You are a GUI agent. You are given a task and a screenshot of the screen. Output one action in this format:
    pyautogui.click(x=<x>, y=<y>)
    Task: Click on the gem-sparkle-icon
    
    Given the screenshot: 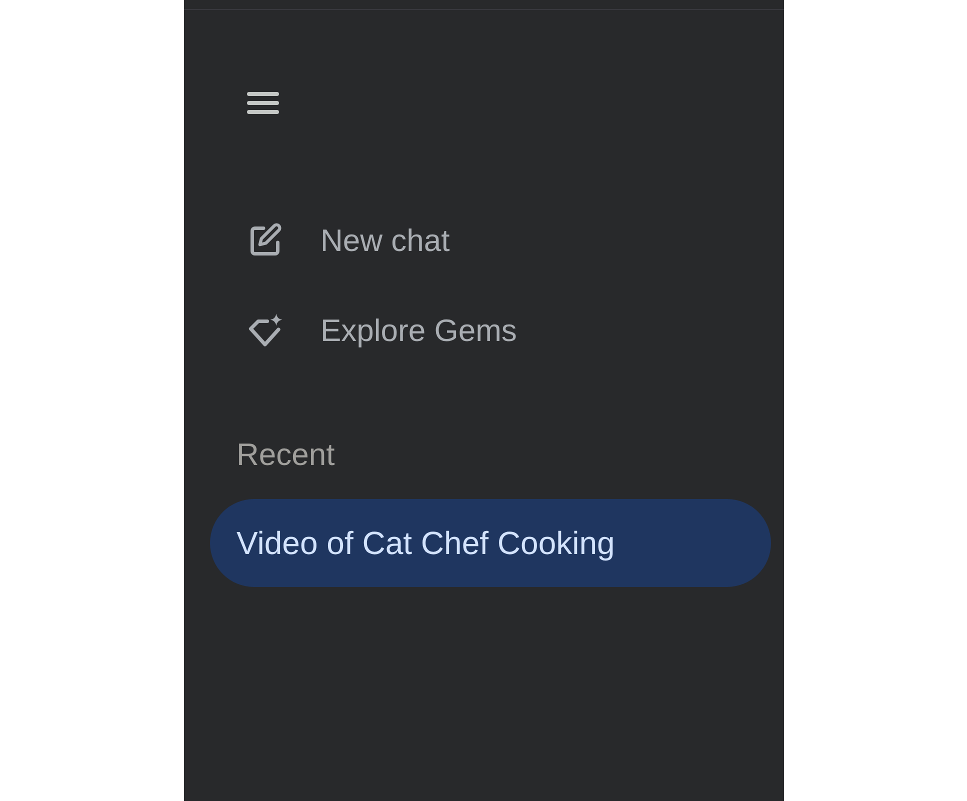 What is the action you would take?
    pyautogui.click(x=264, y=331)
    